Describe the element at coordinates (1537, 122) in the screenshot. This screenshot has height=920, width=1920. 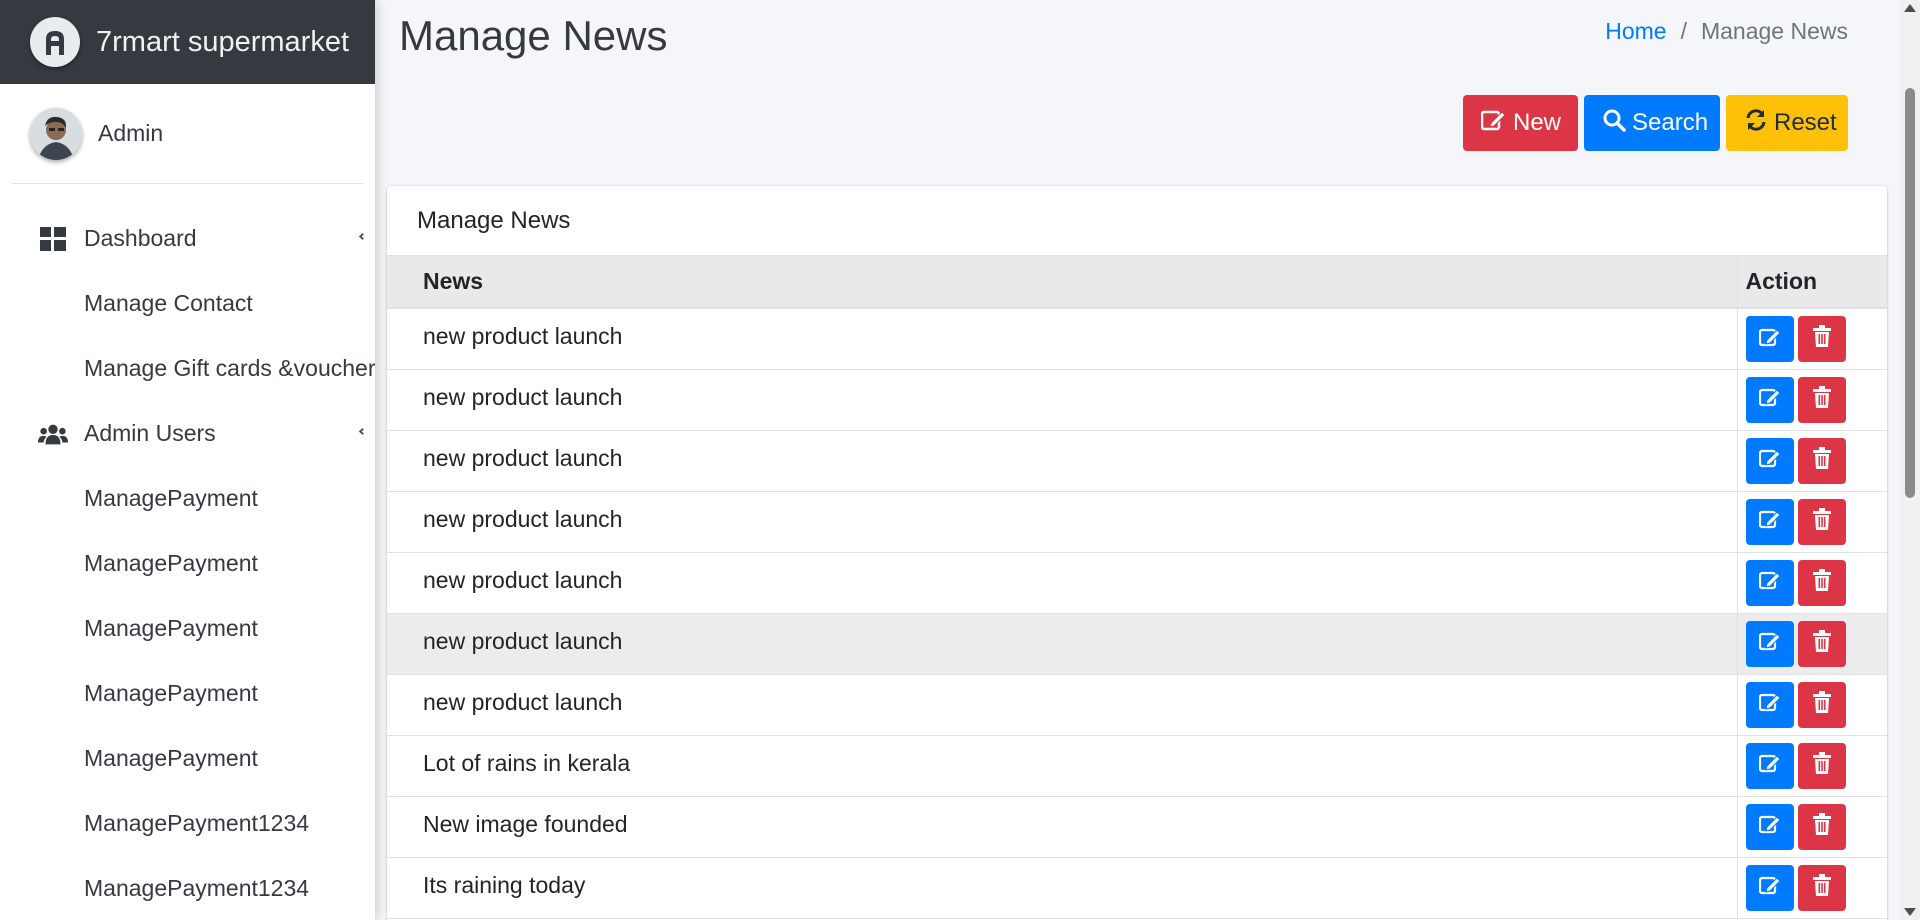
I see `new-button-label: New` at that location.